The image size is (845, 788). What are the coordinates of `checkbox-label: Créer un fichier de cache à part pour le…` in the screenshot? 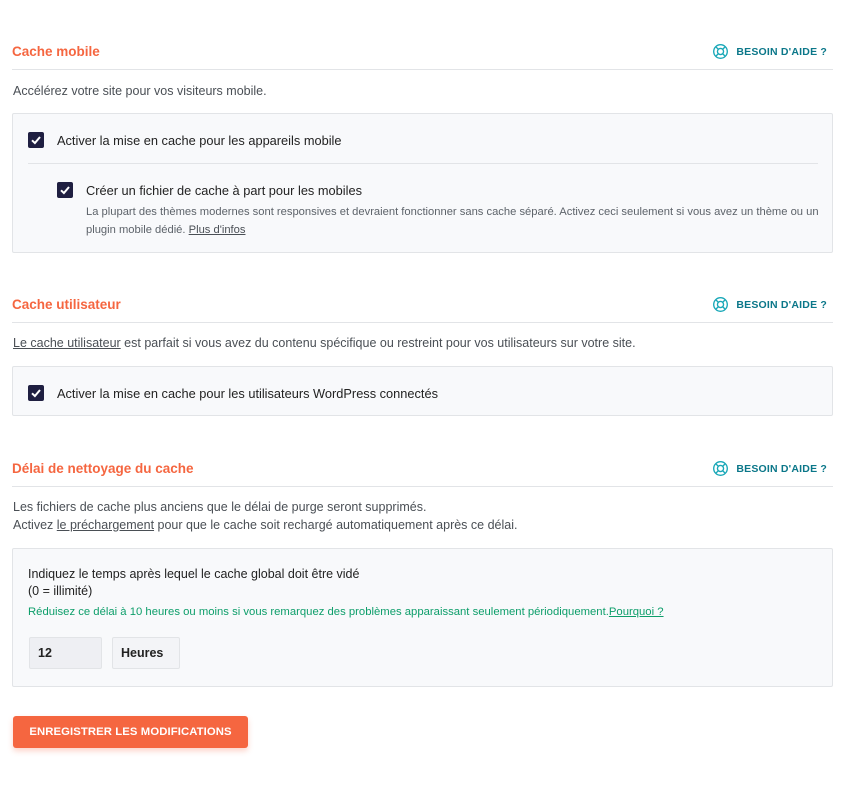 It's located at (224, 190).